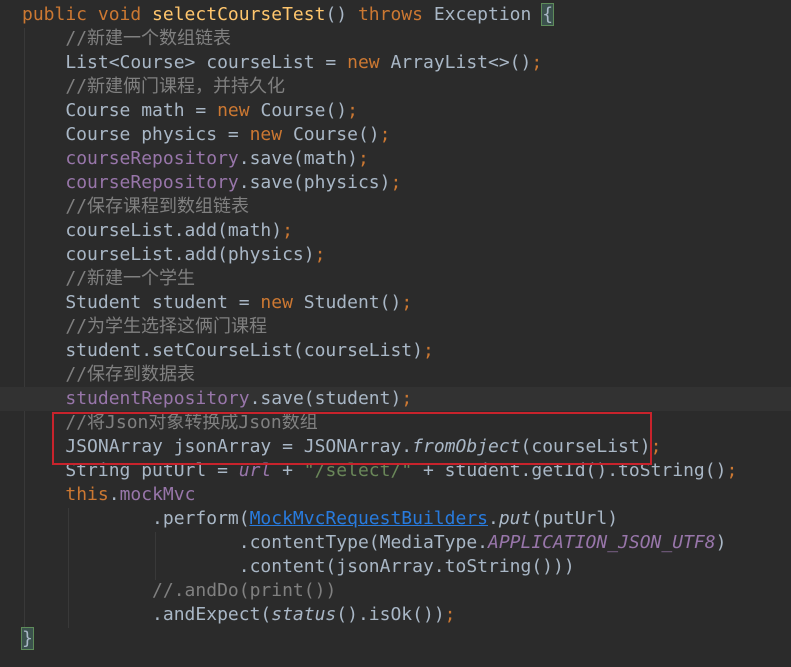 This screenshot has height=667, width=791. What do you see at coordinates (191, 422) in the screenshot?
I see `code-token: //将Json对象转换成Json数组` at bounding box center [191, 422].